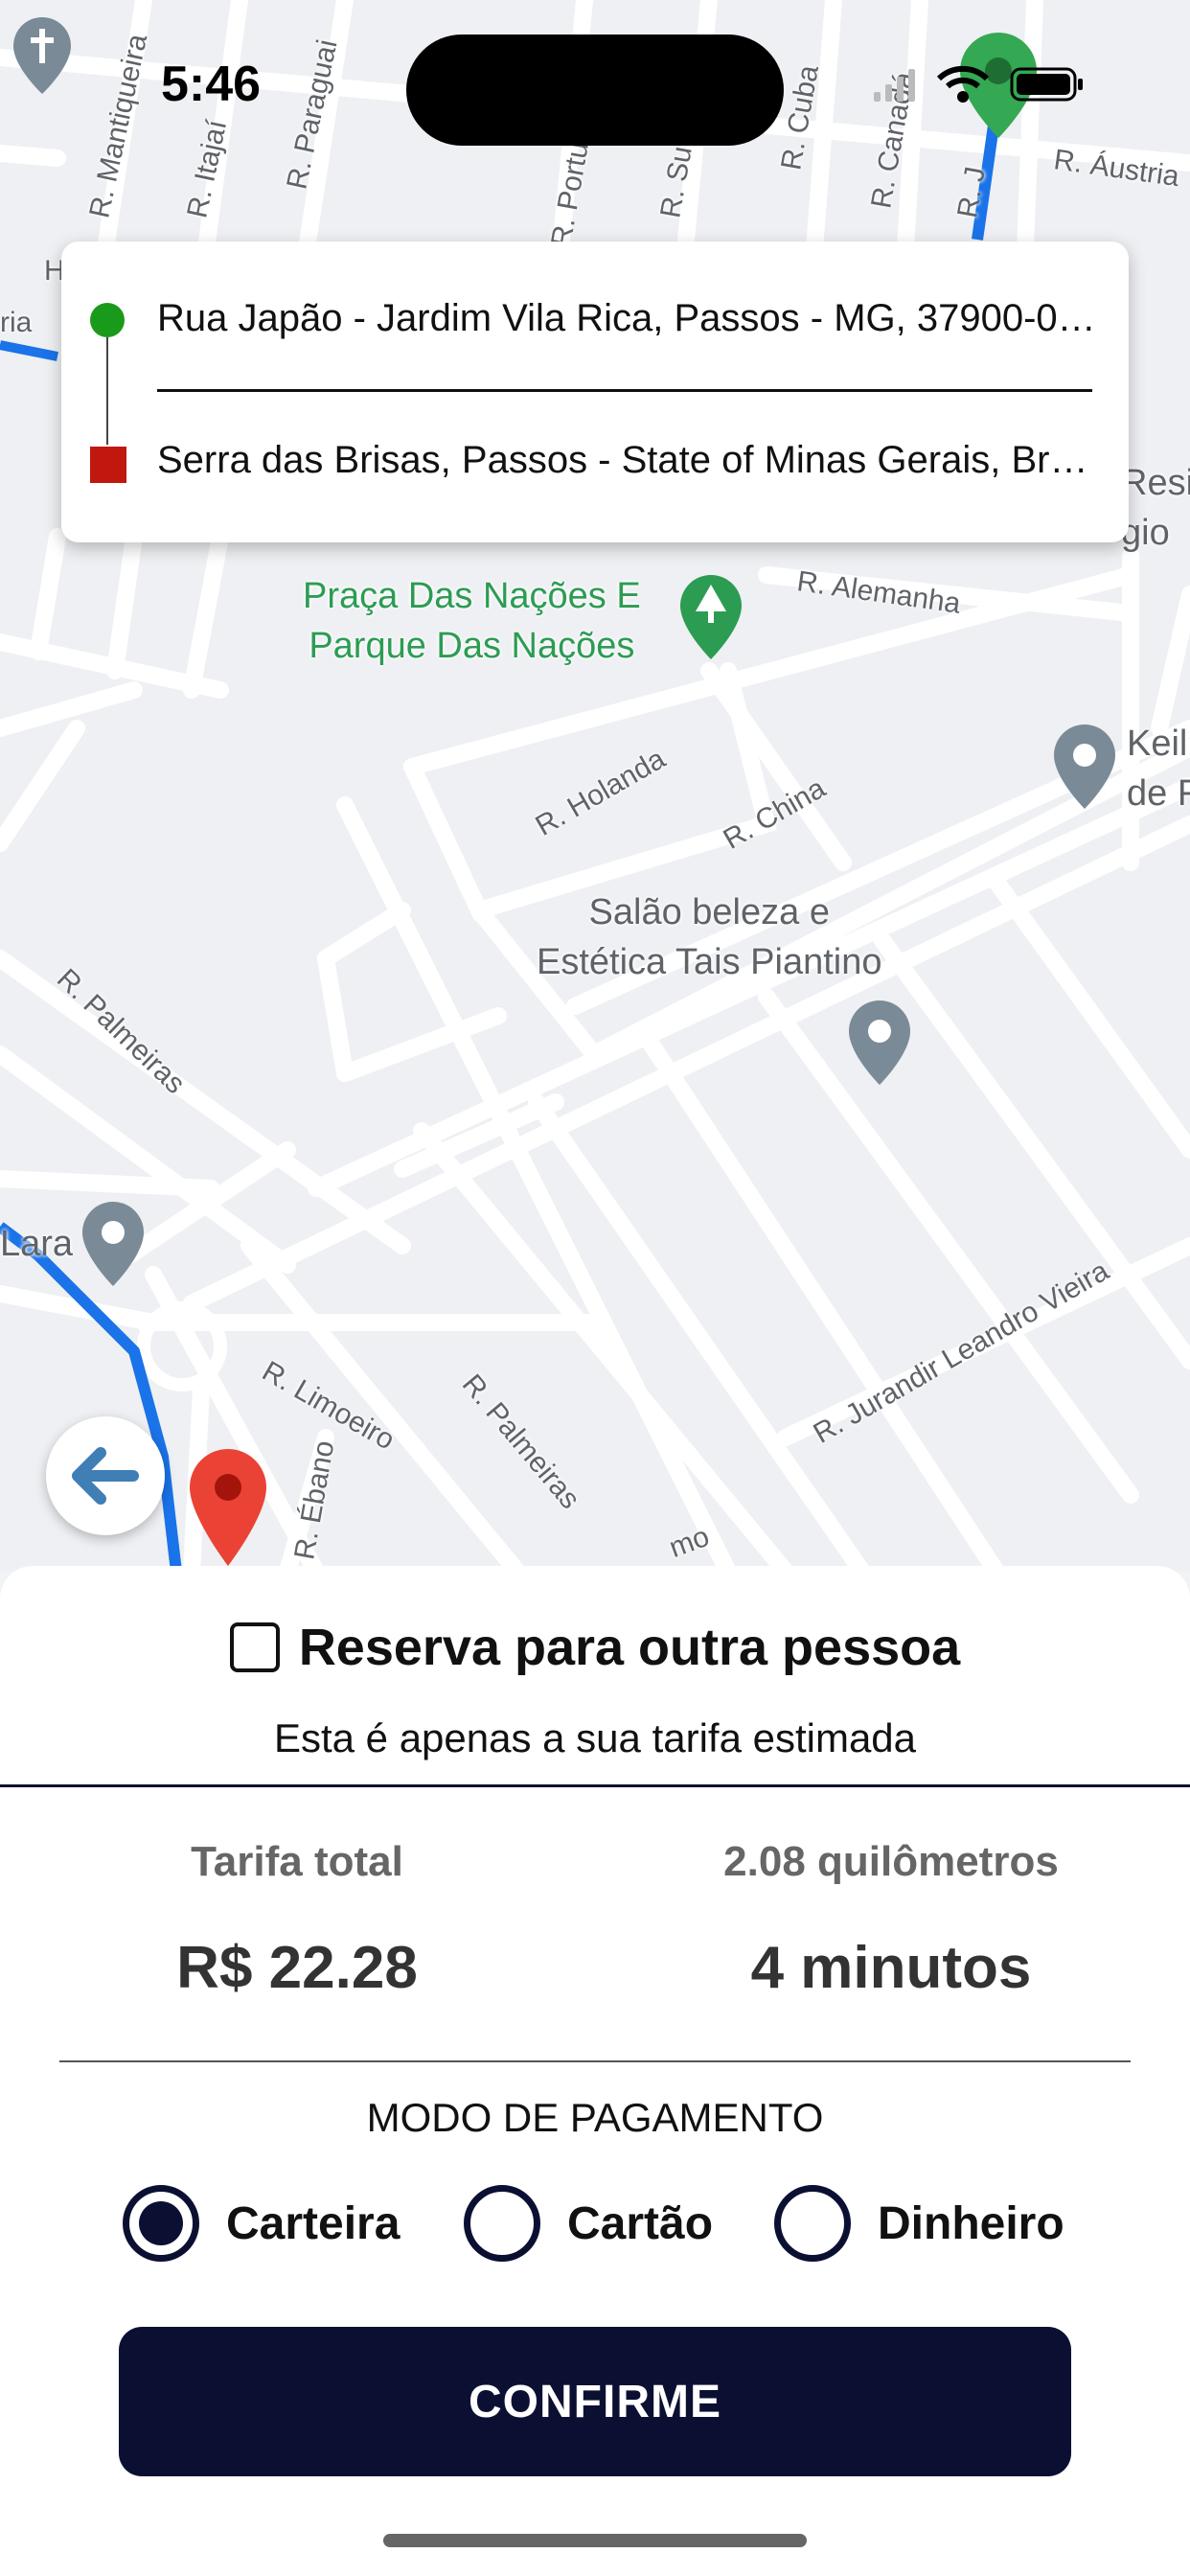 The width and height of the screenshot is (1190, 2576). I want to click on payment-option-label: Carteira, so click(313, 2223).